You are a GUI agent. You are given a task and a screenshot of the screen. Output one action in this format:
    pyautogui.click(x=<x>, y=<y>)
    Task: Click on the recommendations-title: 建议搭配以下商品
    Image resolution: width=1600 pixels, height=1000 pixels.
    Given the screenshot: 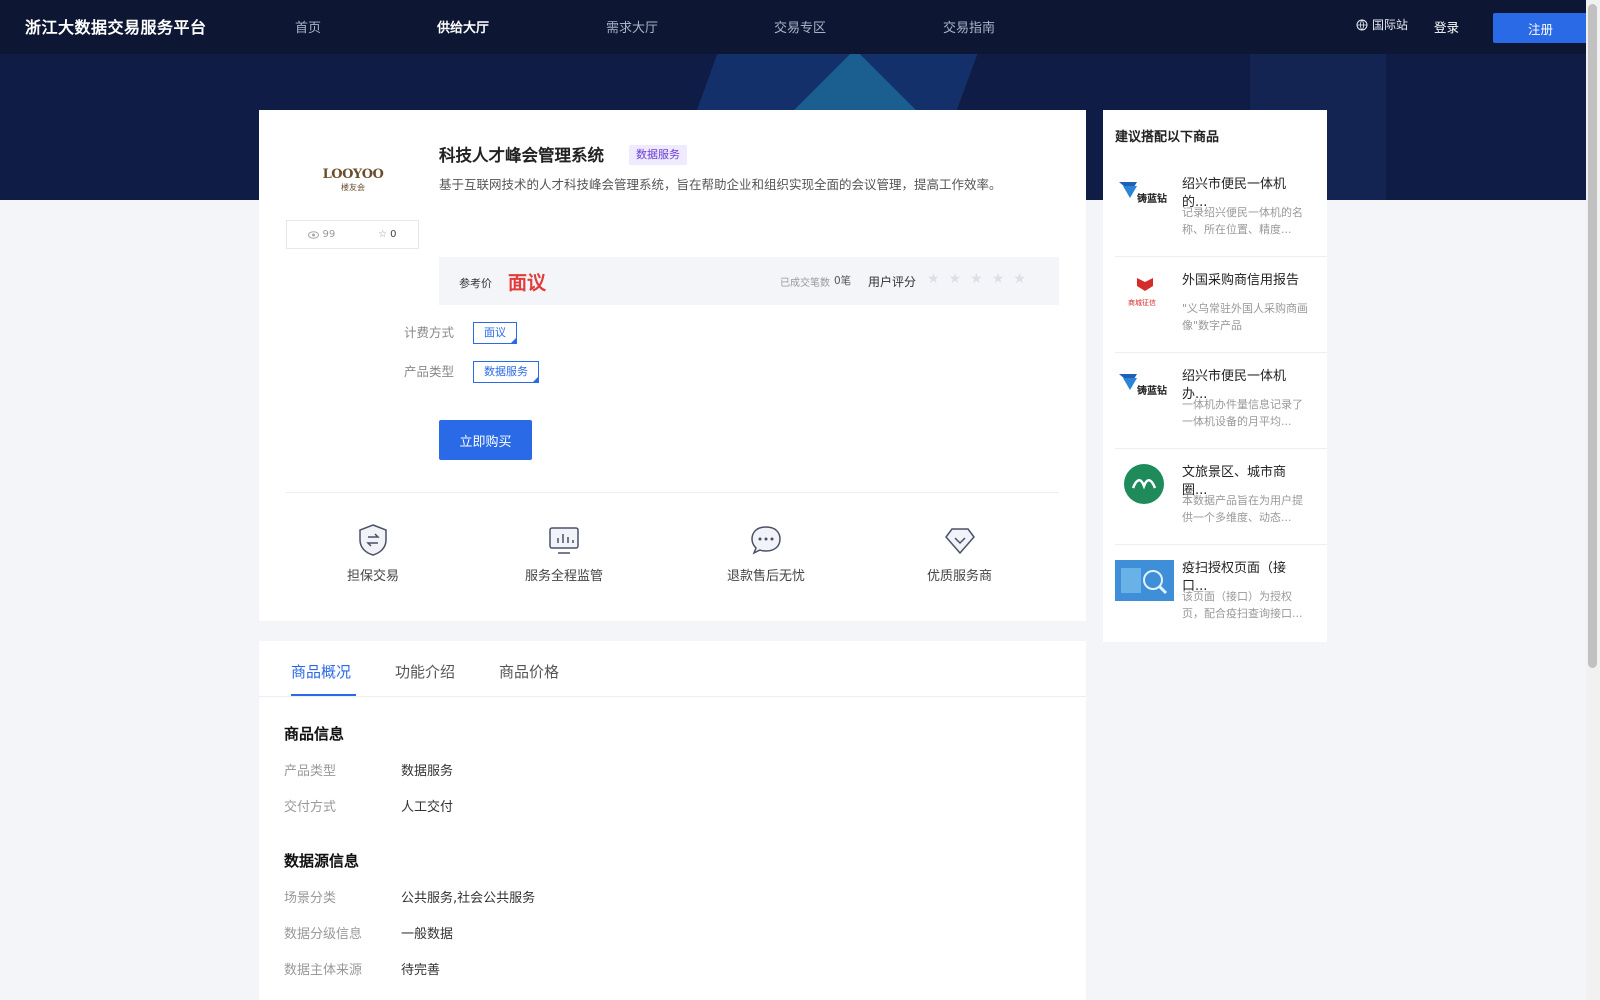 What is the action you would take?
    pyautogui.click(x=1167, y=137)
    